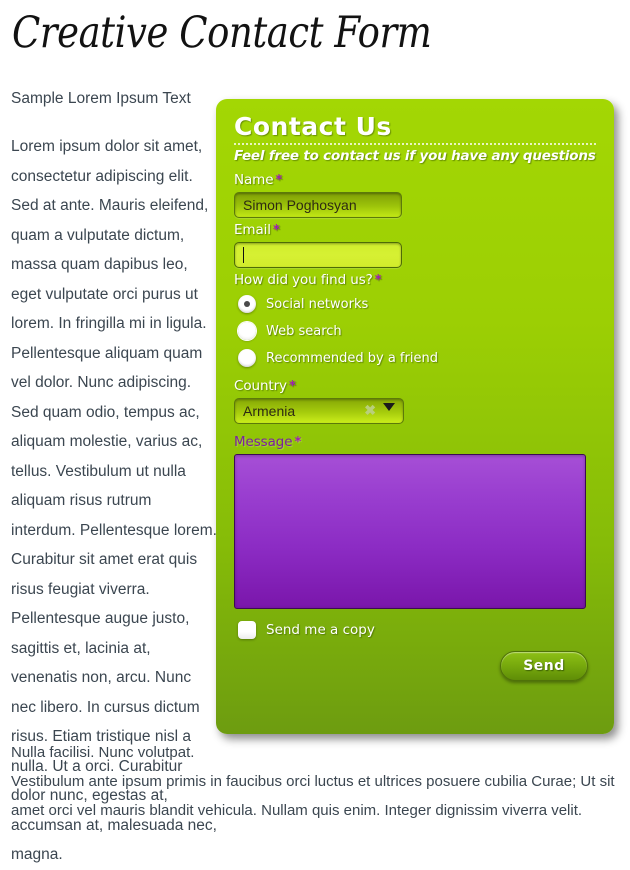  What do you see at coordinates (254, 180) in the screenshot?
I see `name-label-text: Name` at bounding box center [254, 180].